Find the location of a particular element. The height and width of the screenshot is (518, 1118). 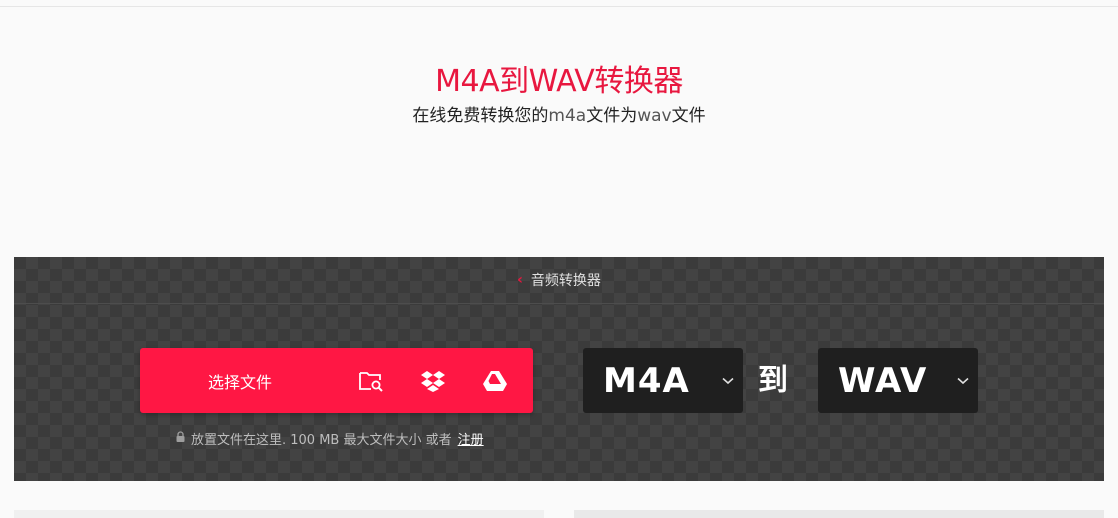

to-format-value: WAV is located at coordinates (883, 381).